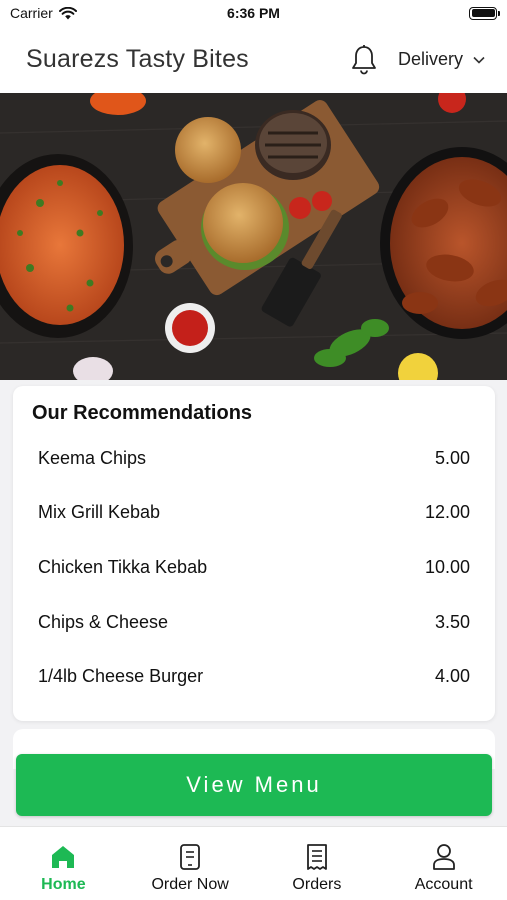 Image resolution: width=507 pixels, height=900 pixels. I want to click on order-icon, so click(190, 857).